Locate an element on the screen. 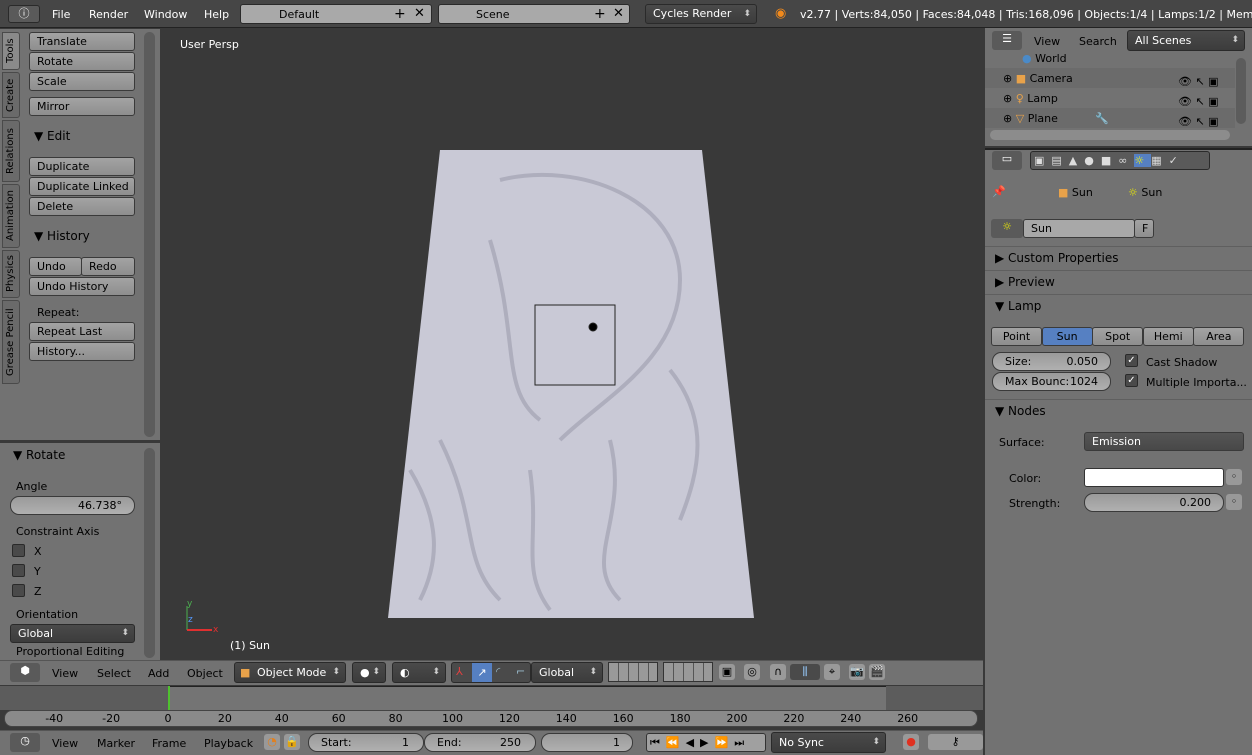 The width and height of the screenshot is (1252, 755). lamp-datablock-name: Sun is located at coordinates (1079, 228).